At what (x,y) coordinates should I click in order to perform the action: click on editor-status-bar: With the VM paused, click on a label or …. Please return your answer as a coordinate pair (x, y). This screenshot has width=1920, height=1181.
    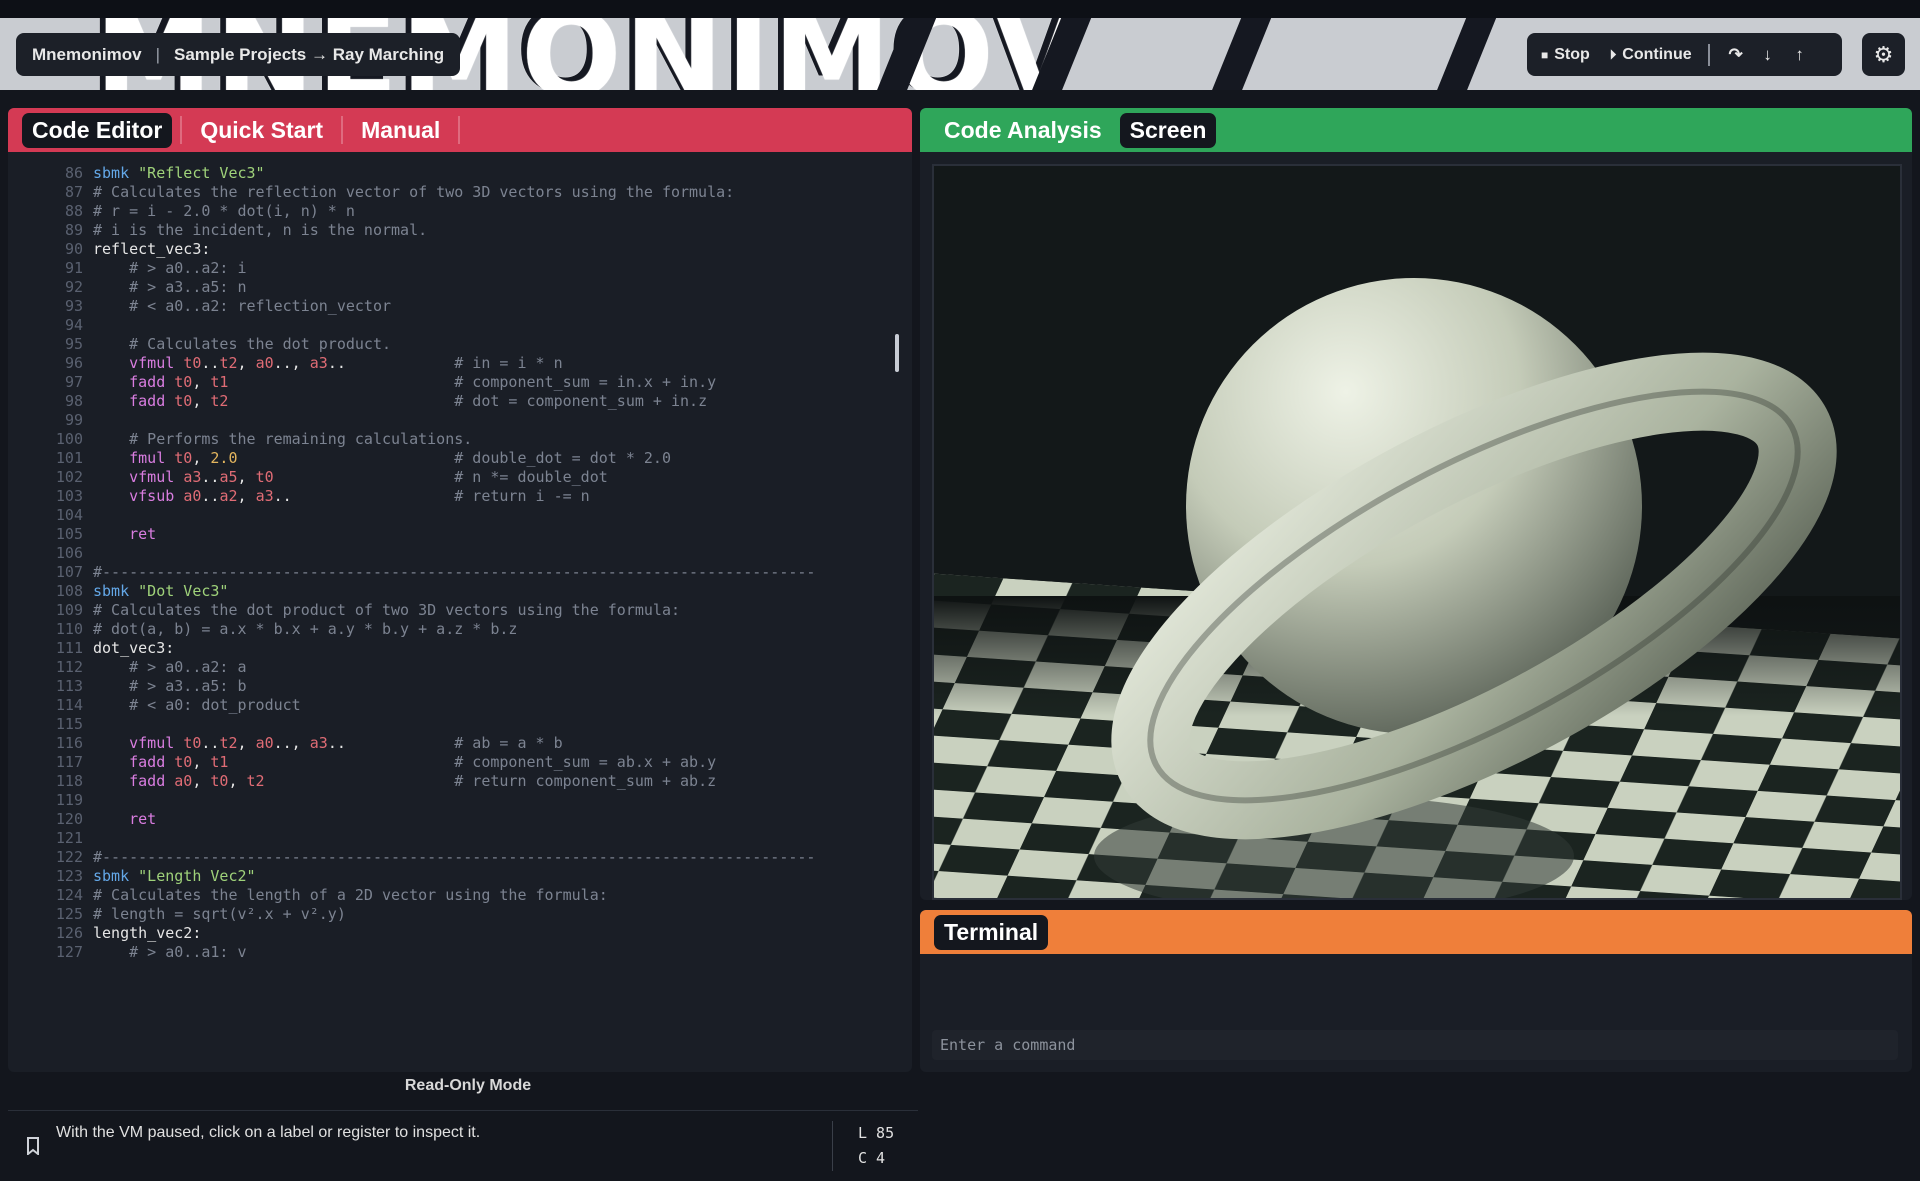
    Looking at the image, I should click on (463, 1145).